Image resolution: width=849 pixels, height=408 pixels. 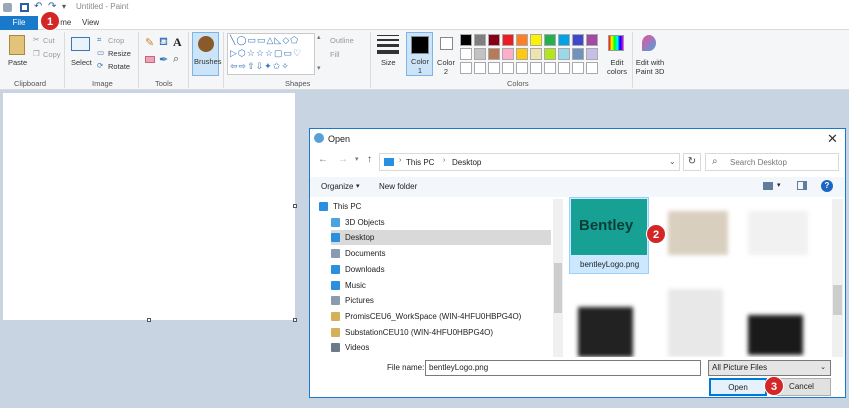 I want to click on file-list-scrollbar, so click(x=837, y=278).